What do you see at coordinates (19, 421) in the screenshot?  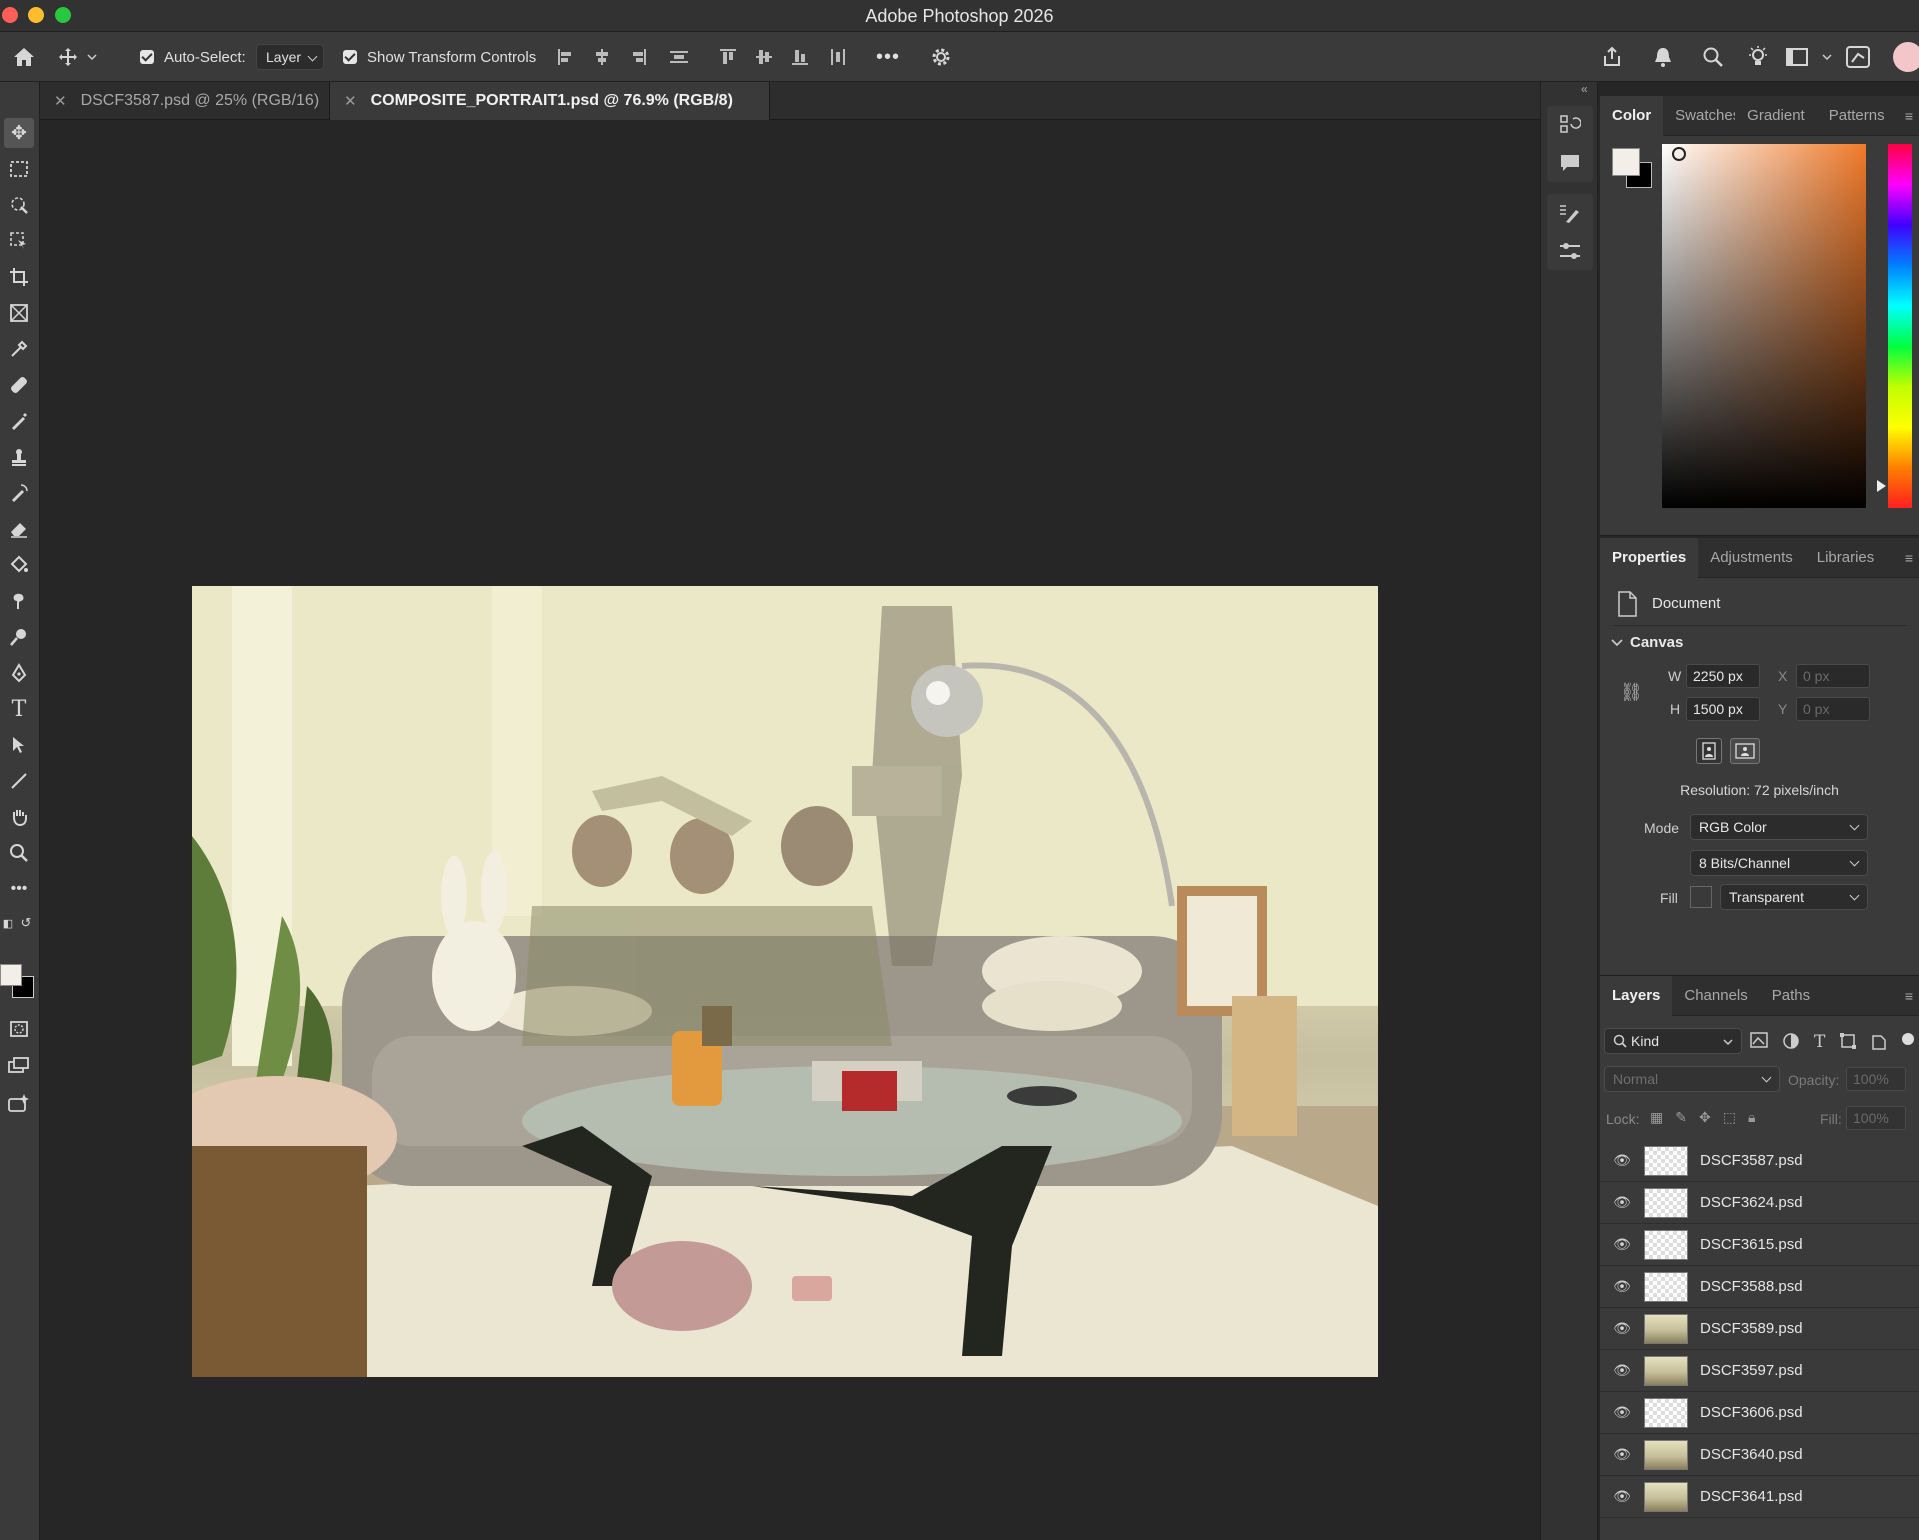 I see `brush-tool-icon` at bounding box center [19, 421].